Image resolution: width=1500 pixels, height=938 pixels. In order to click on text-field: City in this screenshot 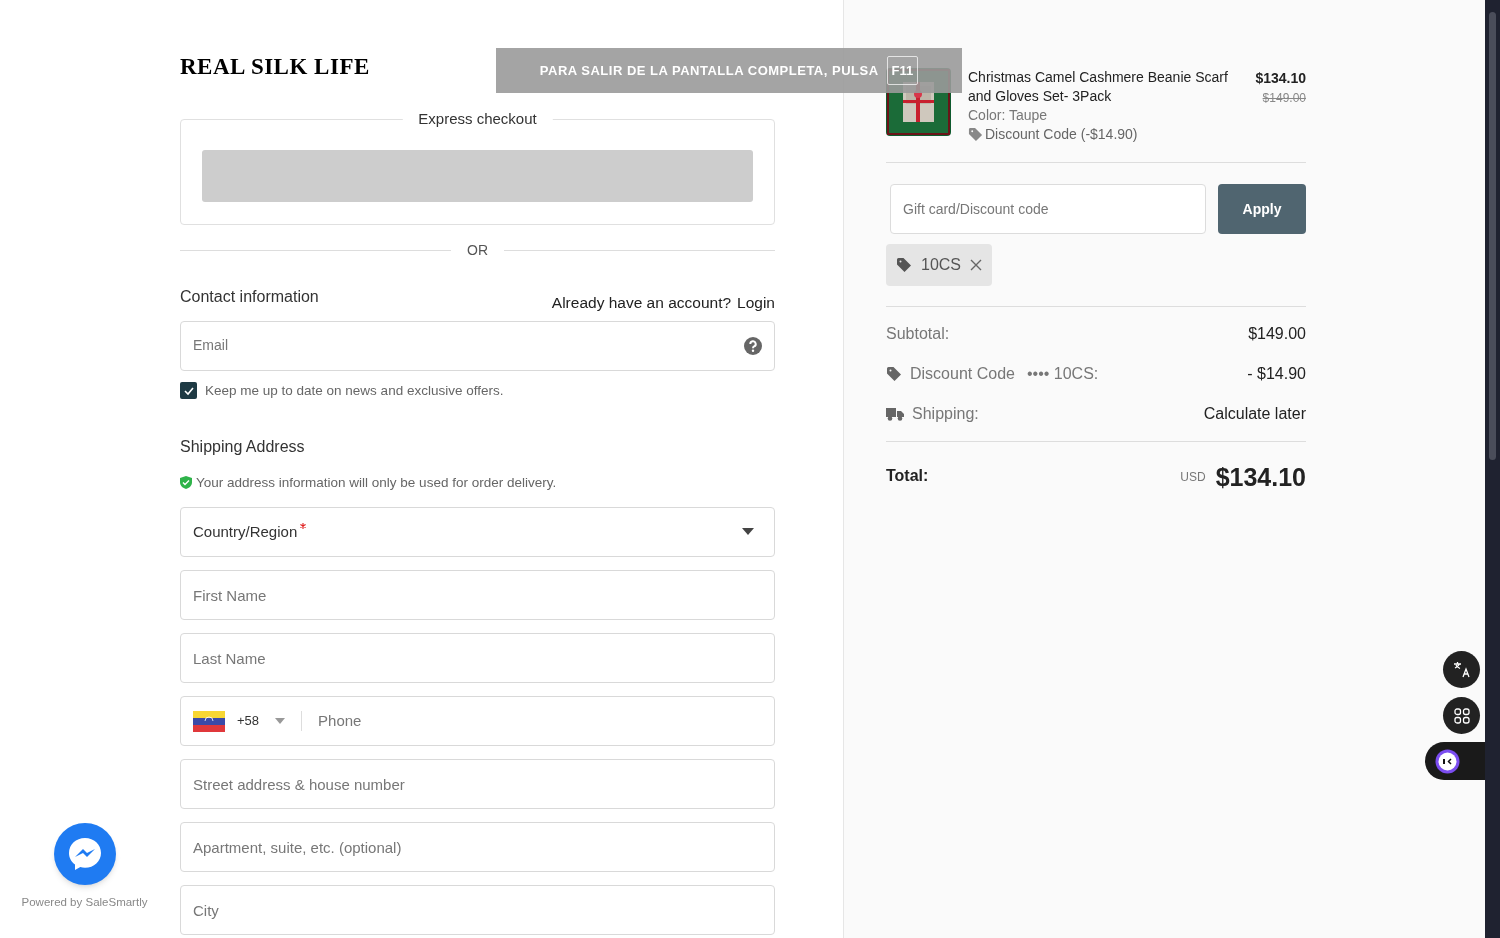, I will do `click(477, 910)`.